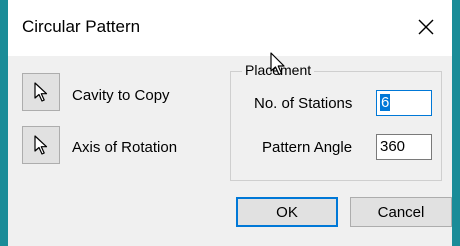  Describe the element at coordinates (277, 64) in the screenshot. I see `mouse-cursor-icon` at that location.